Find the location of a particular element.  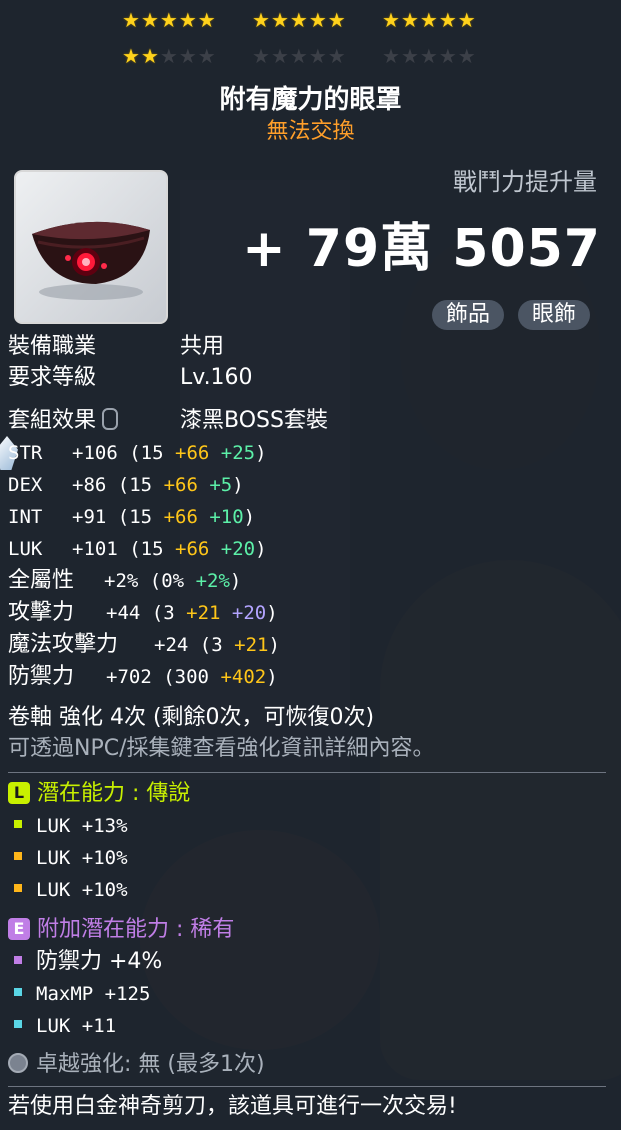

stat-name: INT is located at coordinates (25, 517).